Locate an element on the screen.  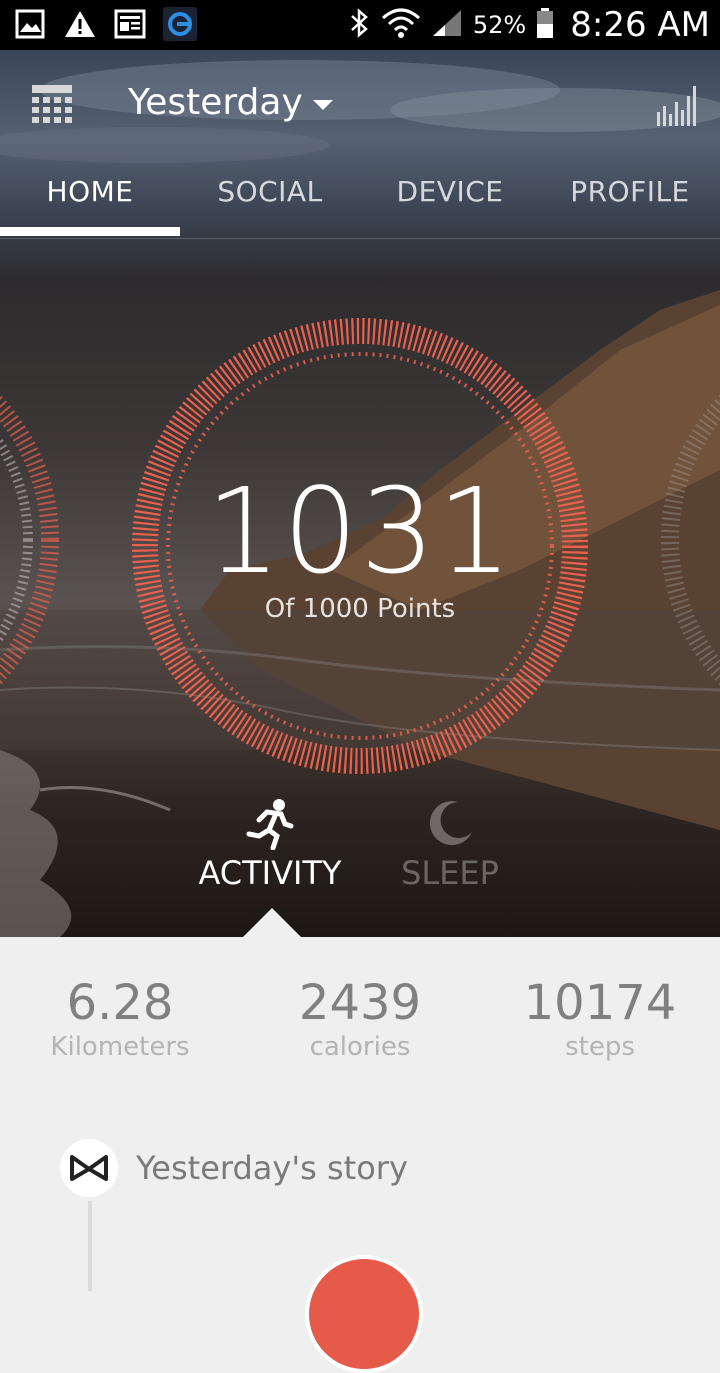
status-bar: 52% 8:26 AM is located at coordinates (360, 25).